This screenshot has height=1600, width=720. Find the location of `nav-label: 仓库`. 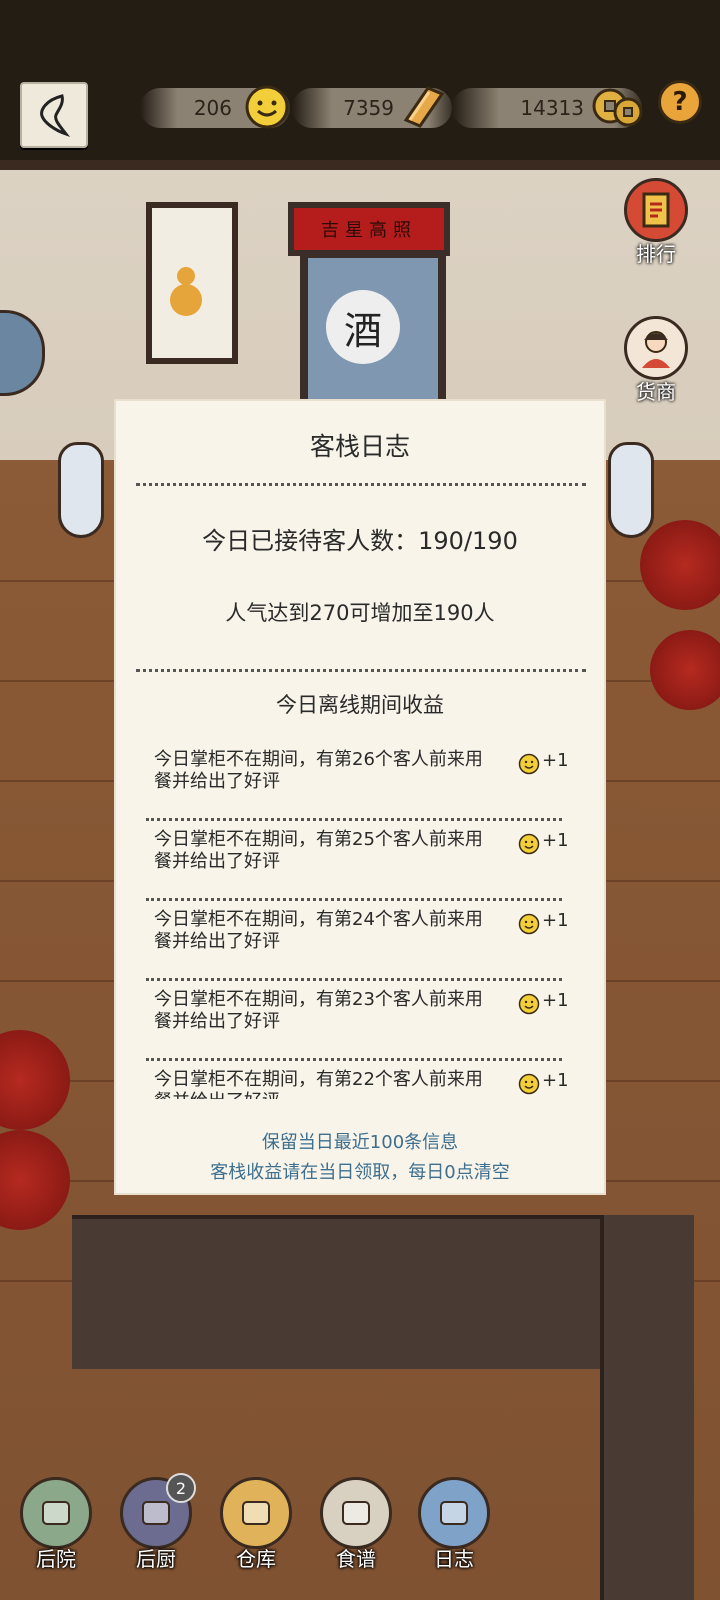

nav-label: 仓库 is located at coordinates (256, 1559).